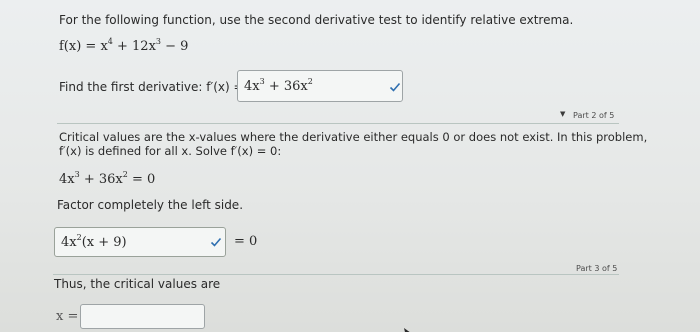 This screenshot has width=700, height=332. I want to click on collapse-triangle-icon: ▼, so click(562, 114).